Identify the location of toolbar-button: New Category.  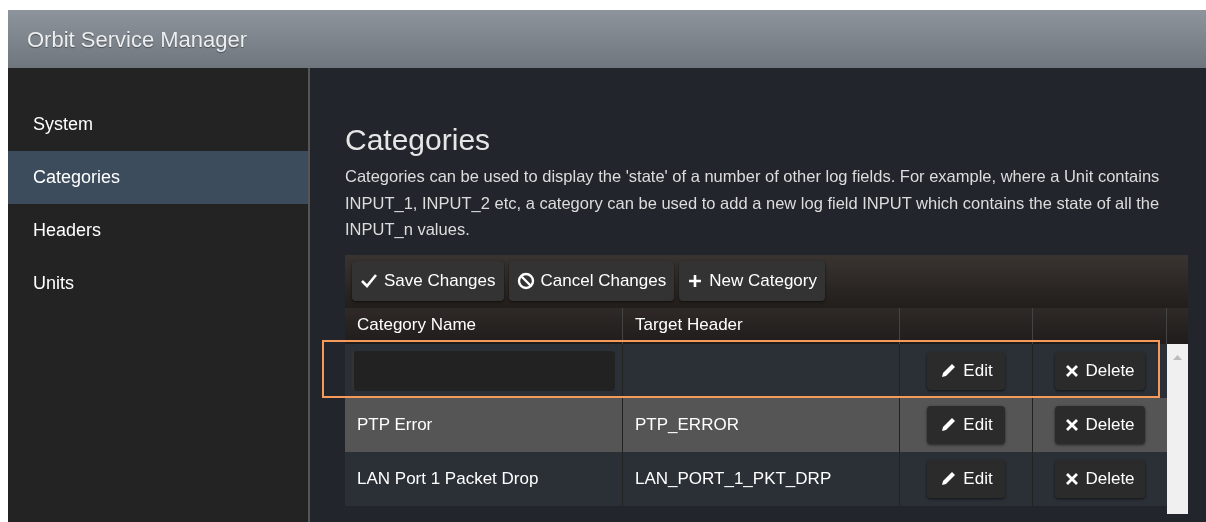
(752, 281).